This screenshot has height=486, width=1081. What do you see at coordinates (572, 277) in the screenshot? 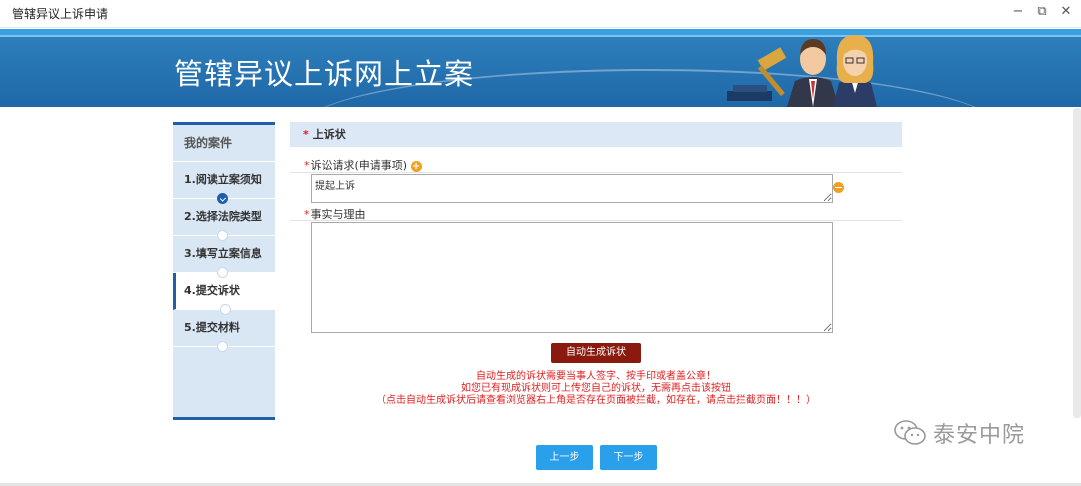
I see `facts-input` at bounding box center [572, 277].